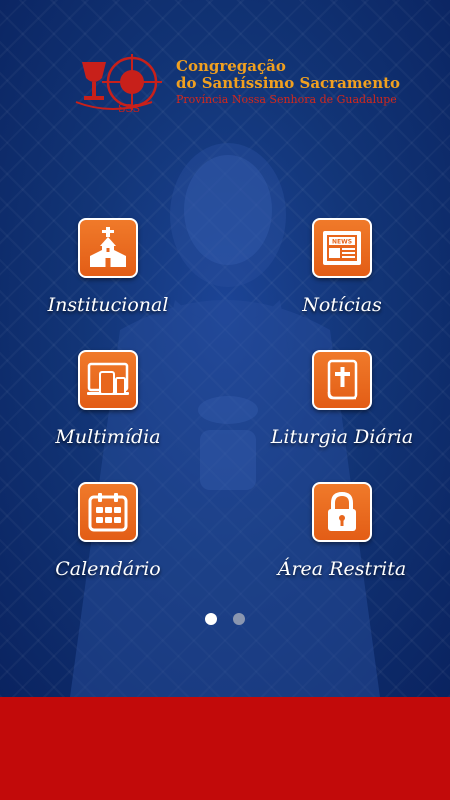  I want to click on menu-label-noticias: Notícias, so click(342, 305).